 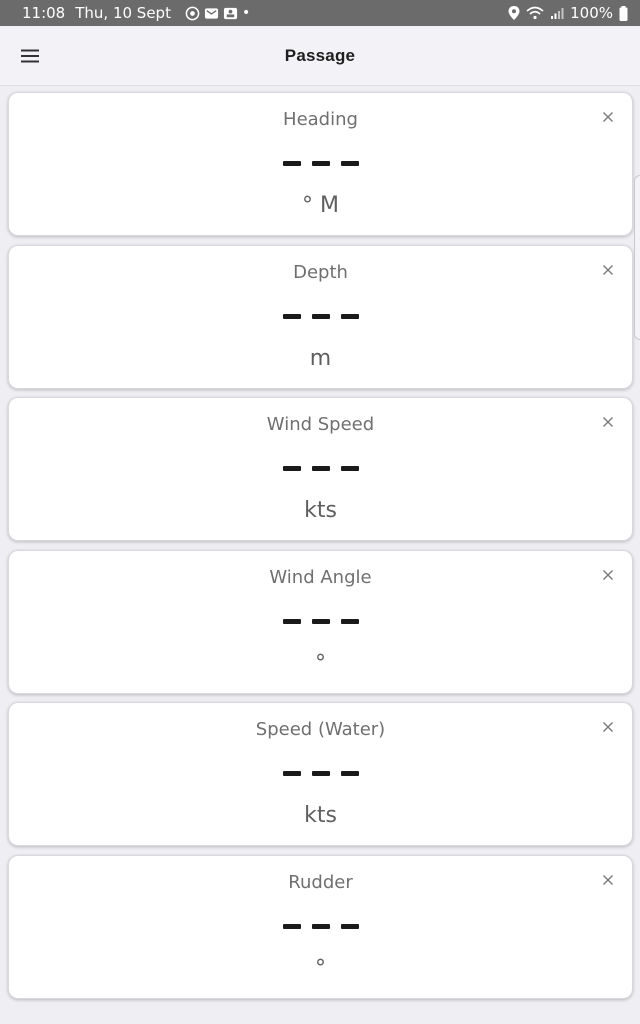 I want to click on instrument-card-speed-water: Speed (Water) - - - kts, so click(x=320, y=774).